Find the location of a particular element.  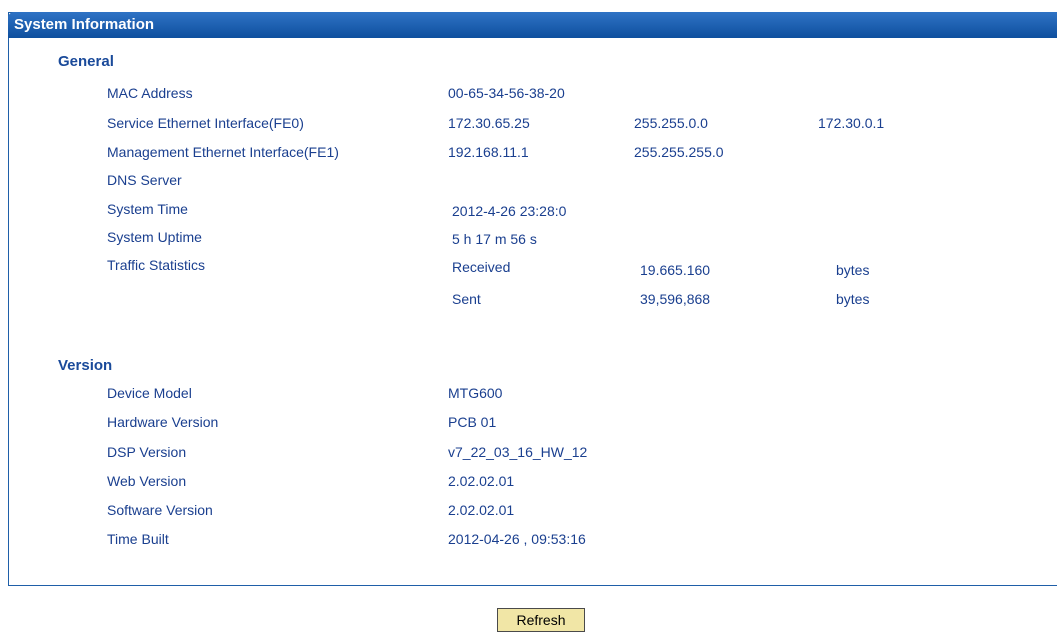

device-model-value: MTG600 is located at coordinates (475, 393).